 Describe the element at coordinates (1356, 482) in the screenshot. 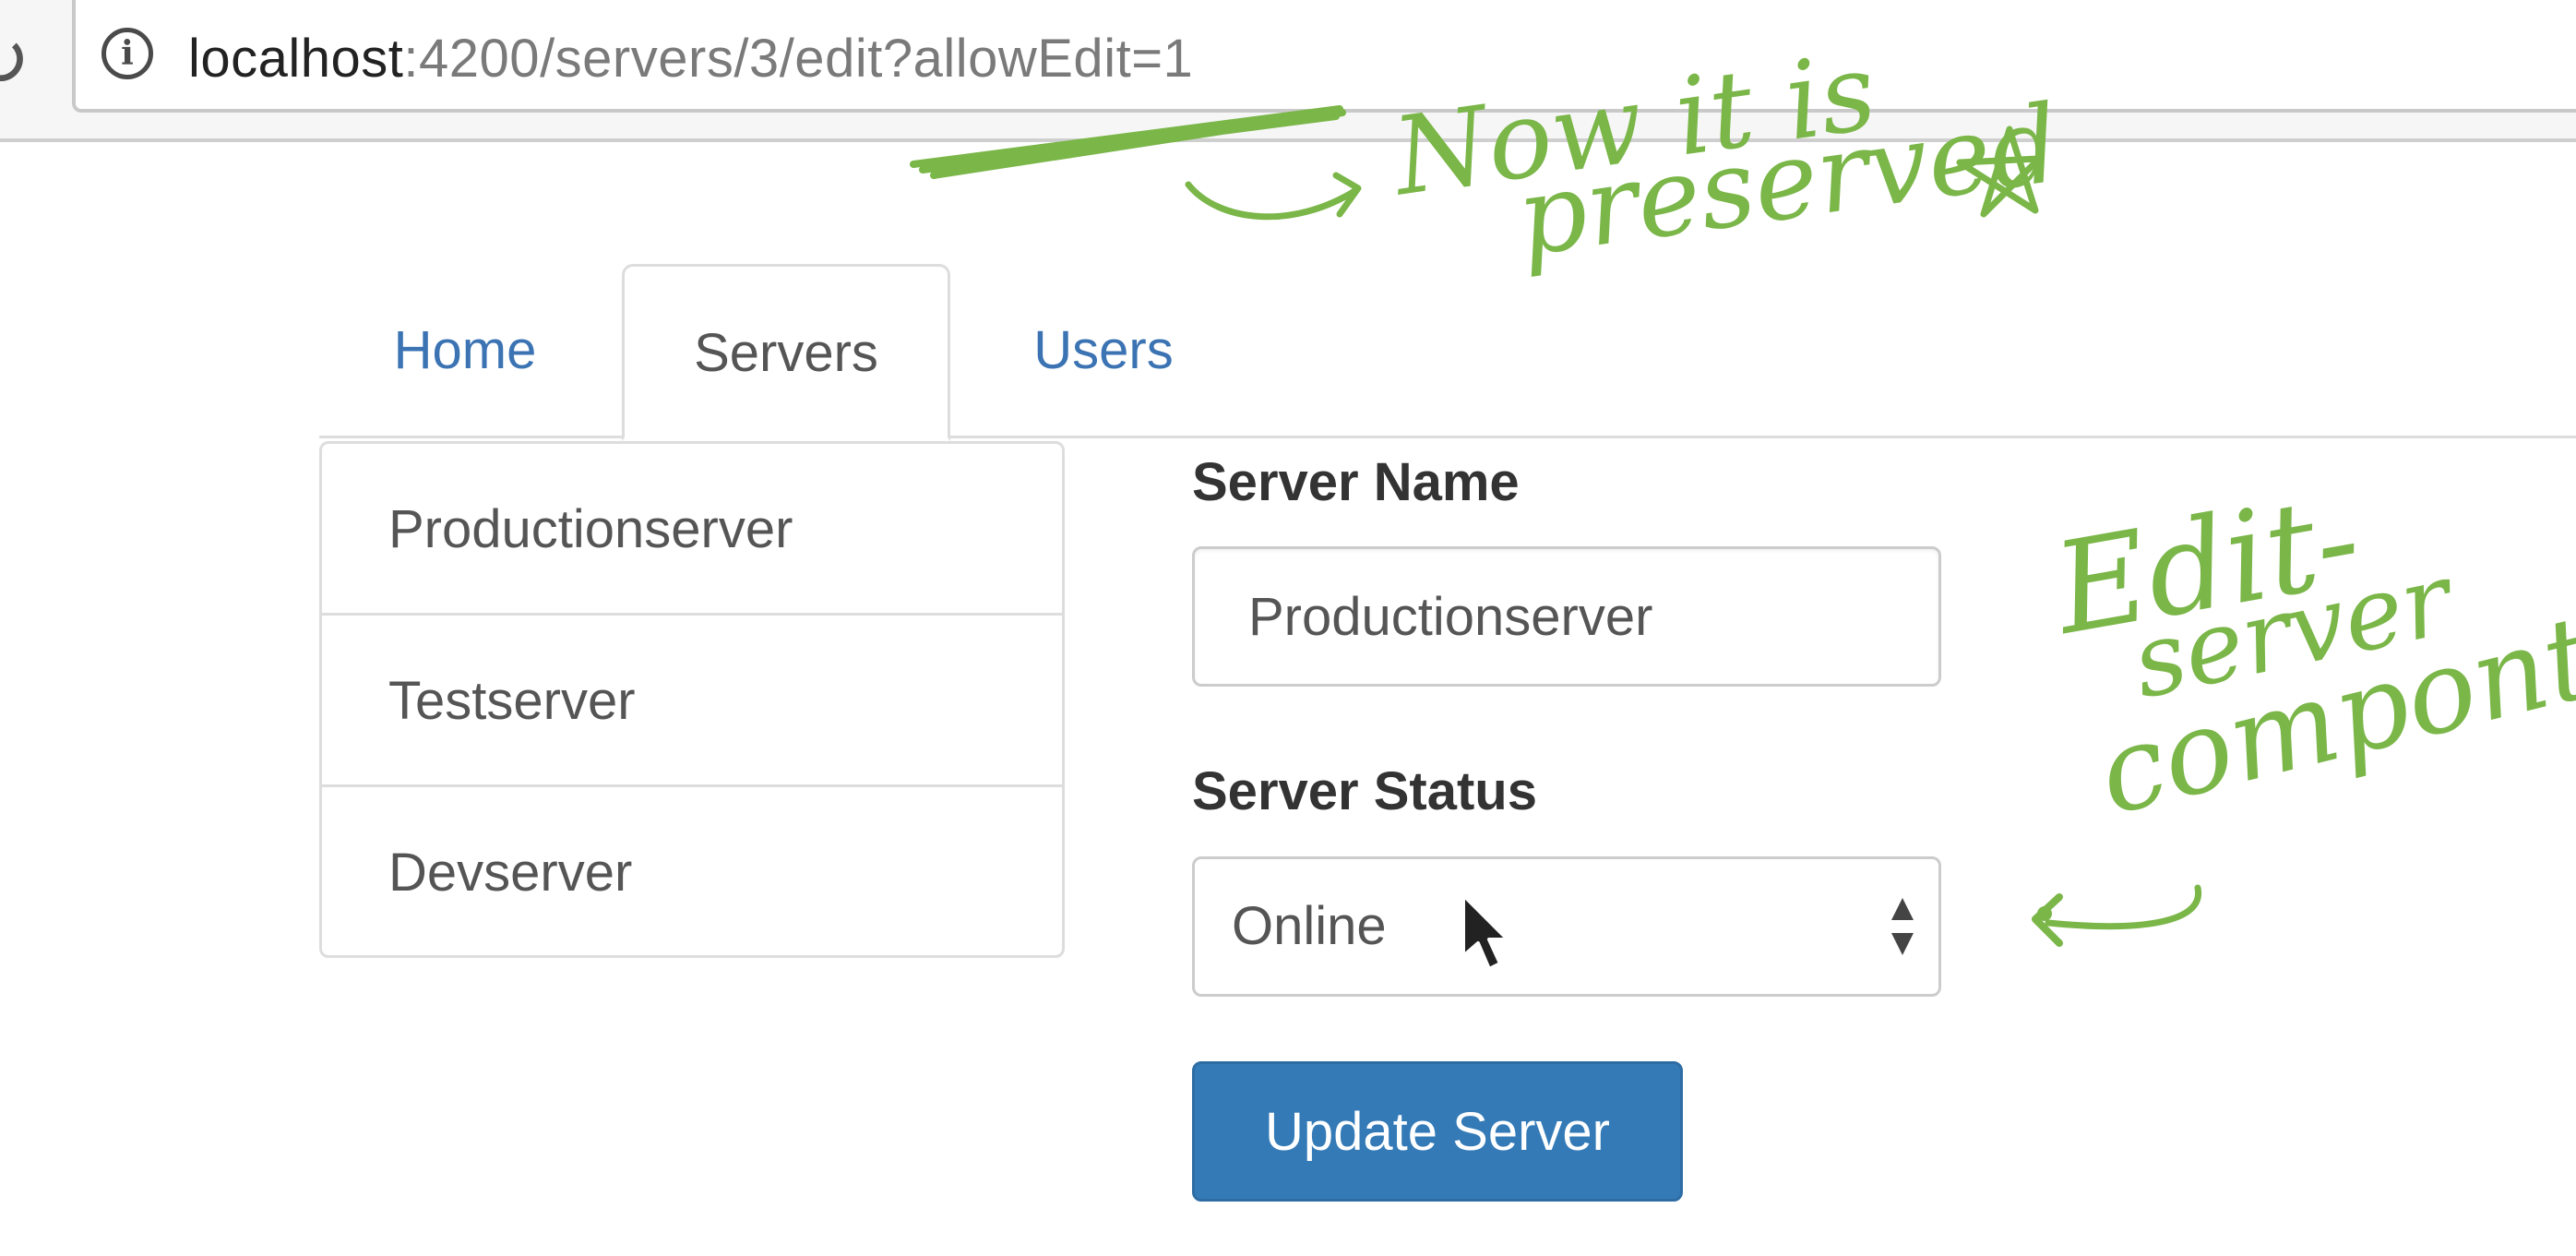

I see `server-name-label: Server Name` at that location.